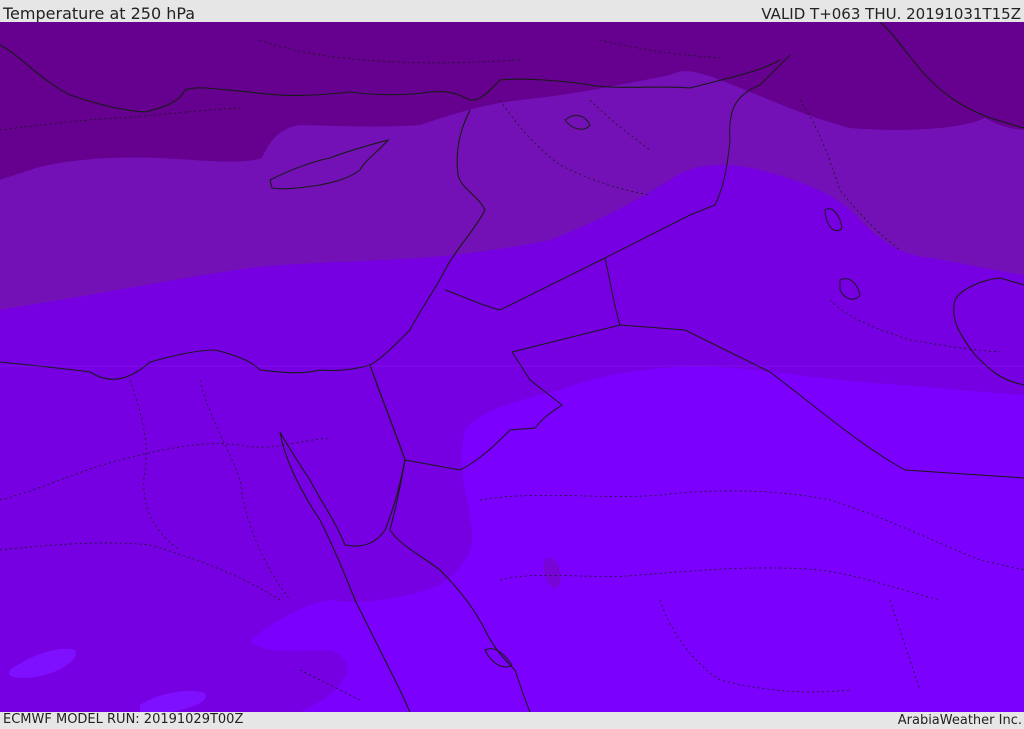 This screenshot has height=729, width=1024. What do you see at coordinates (99, 13) in the screenshot?
I see `map-title: Temperature at 250 hPa` at bounding box center [99, 13].